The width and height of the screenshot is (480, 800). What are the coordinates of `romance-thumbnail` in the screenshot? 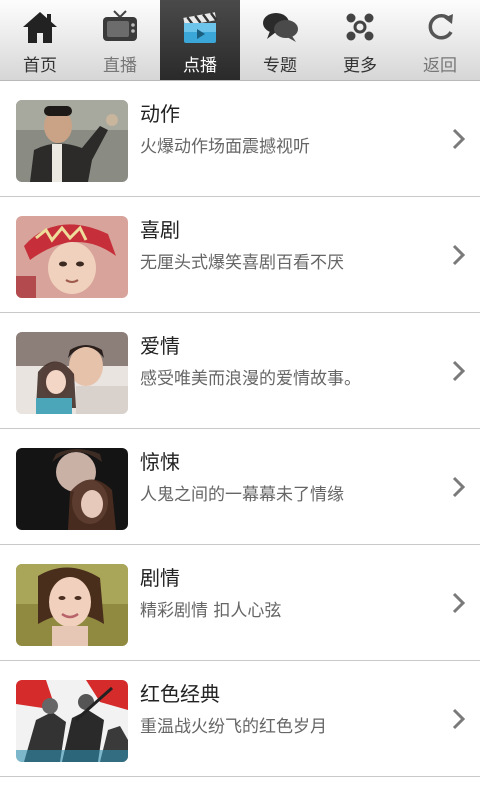 It's located at (72, 373).